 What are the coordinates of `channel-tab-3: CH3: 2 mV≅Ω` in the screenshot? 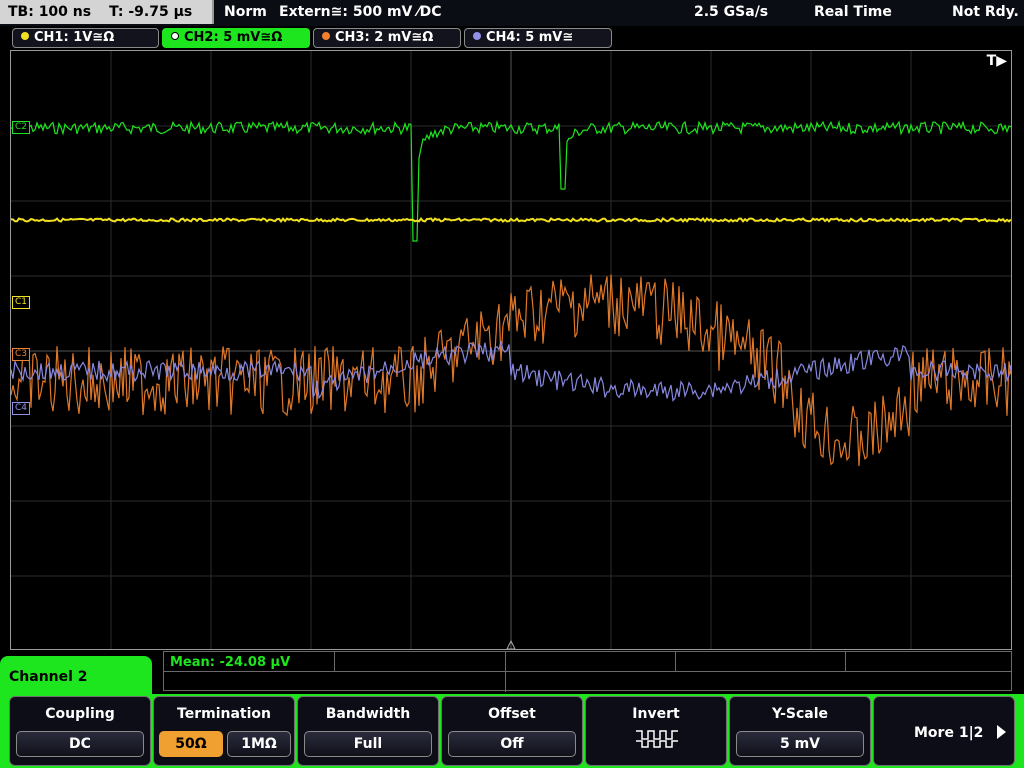 It's located at (387, 38).